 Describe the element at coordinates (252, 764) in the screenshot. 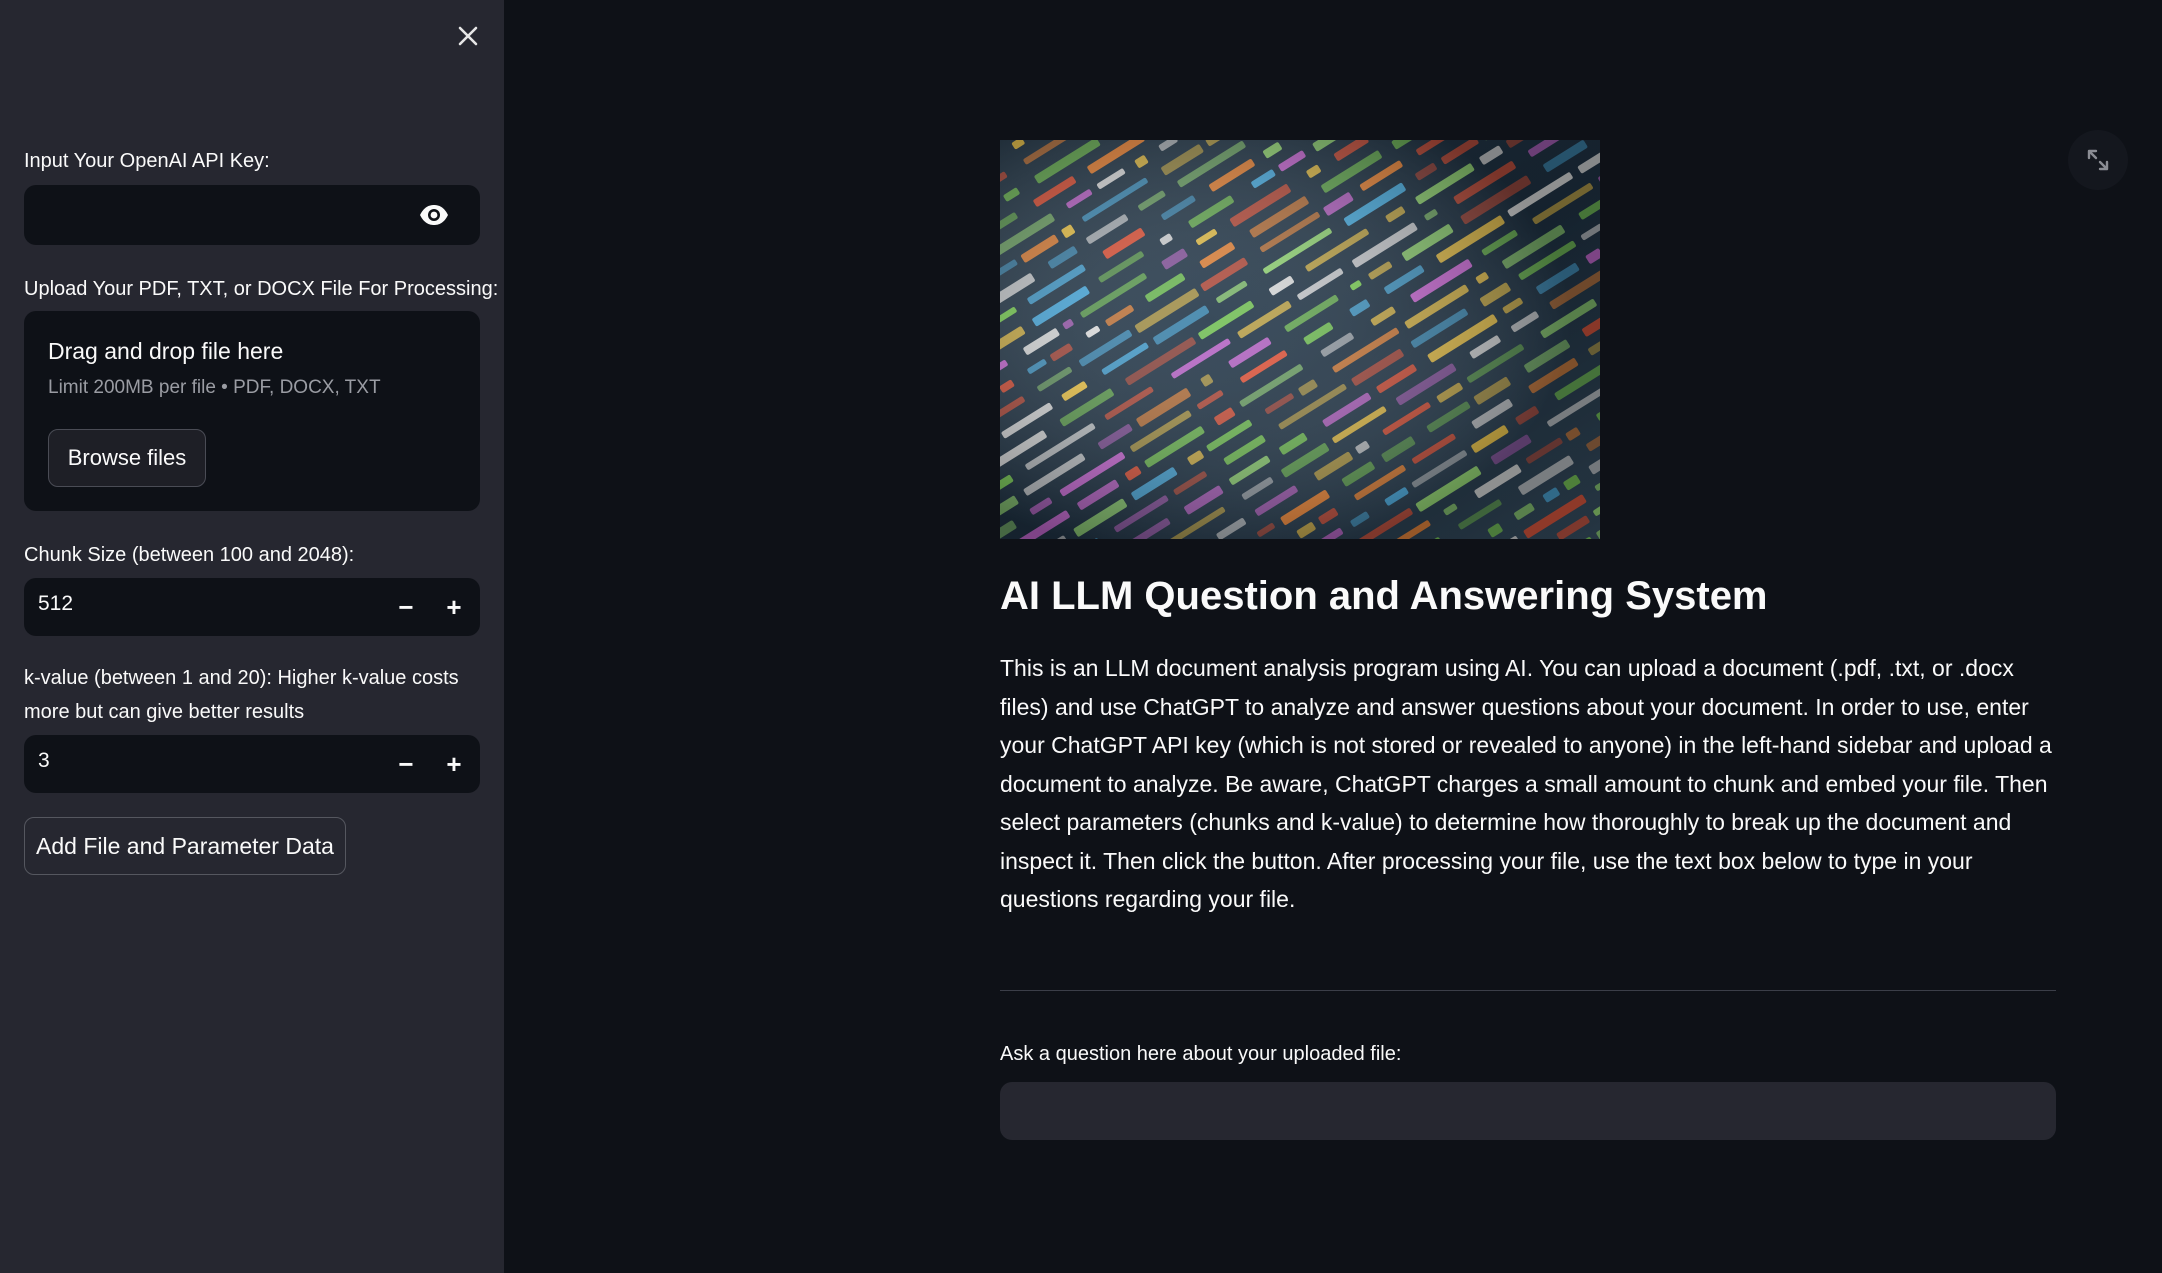

I see `k-value-stepper: 3 − +` at that location.